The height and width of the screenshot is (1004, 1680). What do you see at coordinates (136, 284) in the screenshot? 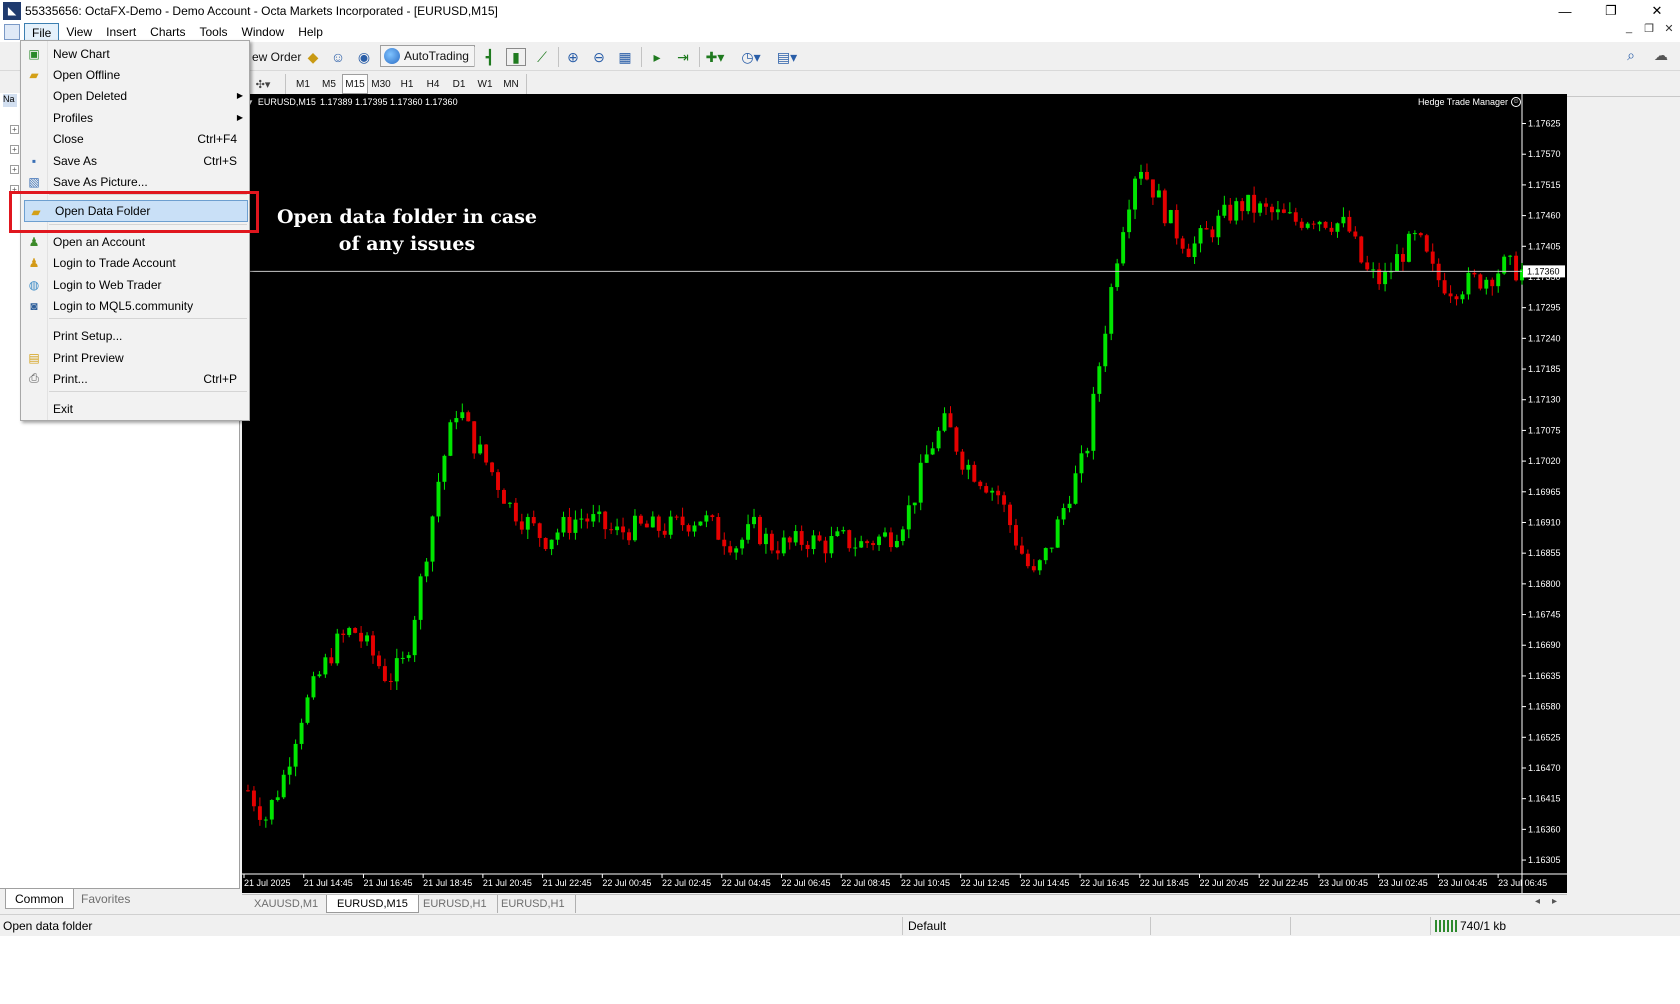
I see `menu-item-login-to-web-trader: ◍ Login to Web Trader` at bounding box center [136, 284].